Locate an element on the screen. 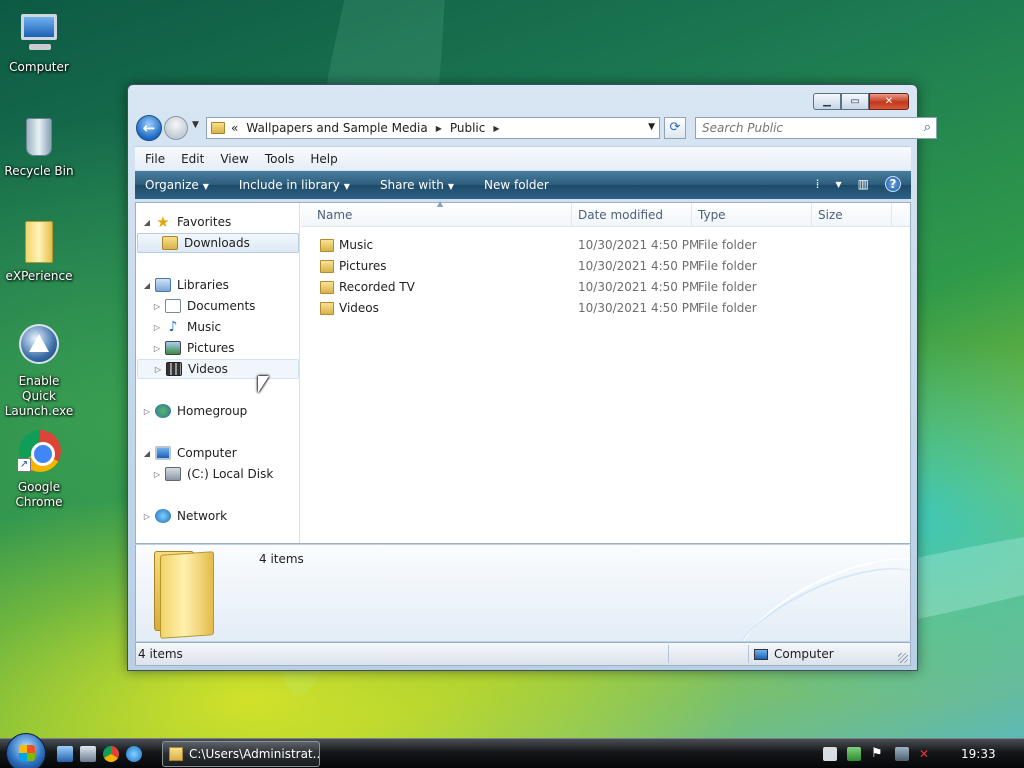 This screenshot has height=768, width=1024. search-input is located at coordinates (801, 128).